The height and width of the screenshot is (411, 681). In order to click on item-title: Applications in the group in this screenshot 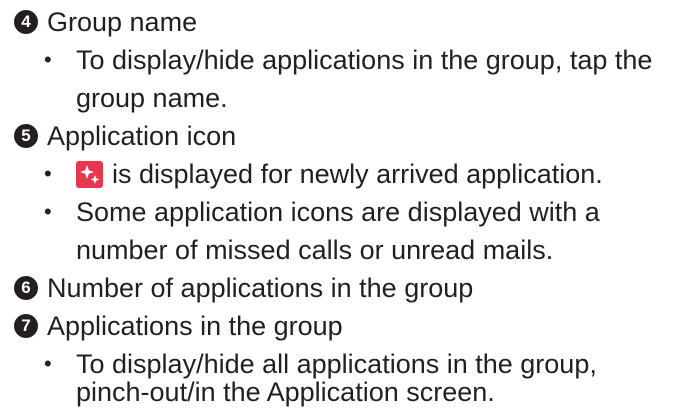, I will do `click(195, 326)`.